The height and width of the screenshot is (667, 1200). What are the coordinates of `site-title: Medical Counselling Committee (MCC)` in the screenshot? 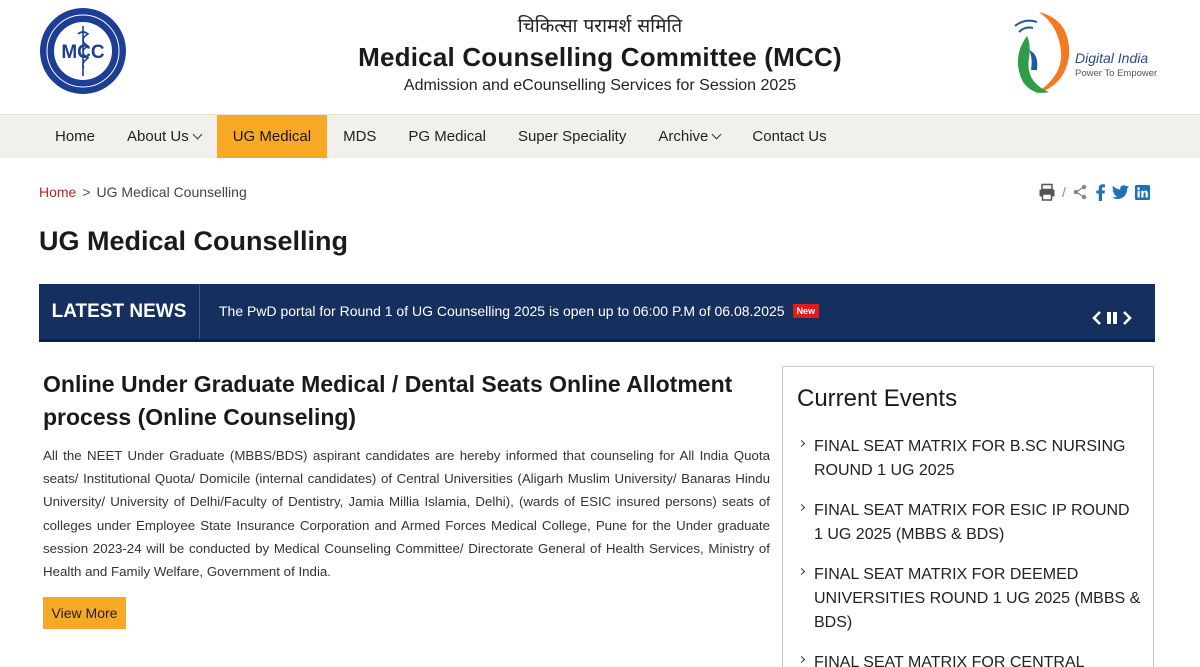 It's located at (600, 57).